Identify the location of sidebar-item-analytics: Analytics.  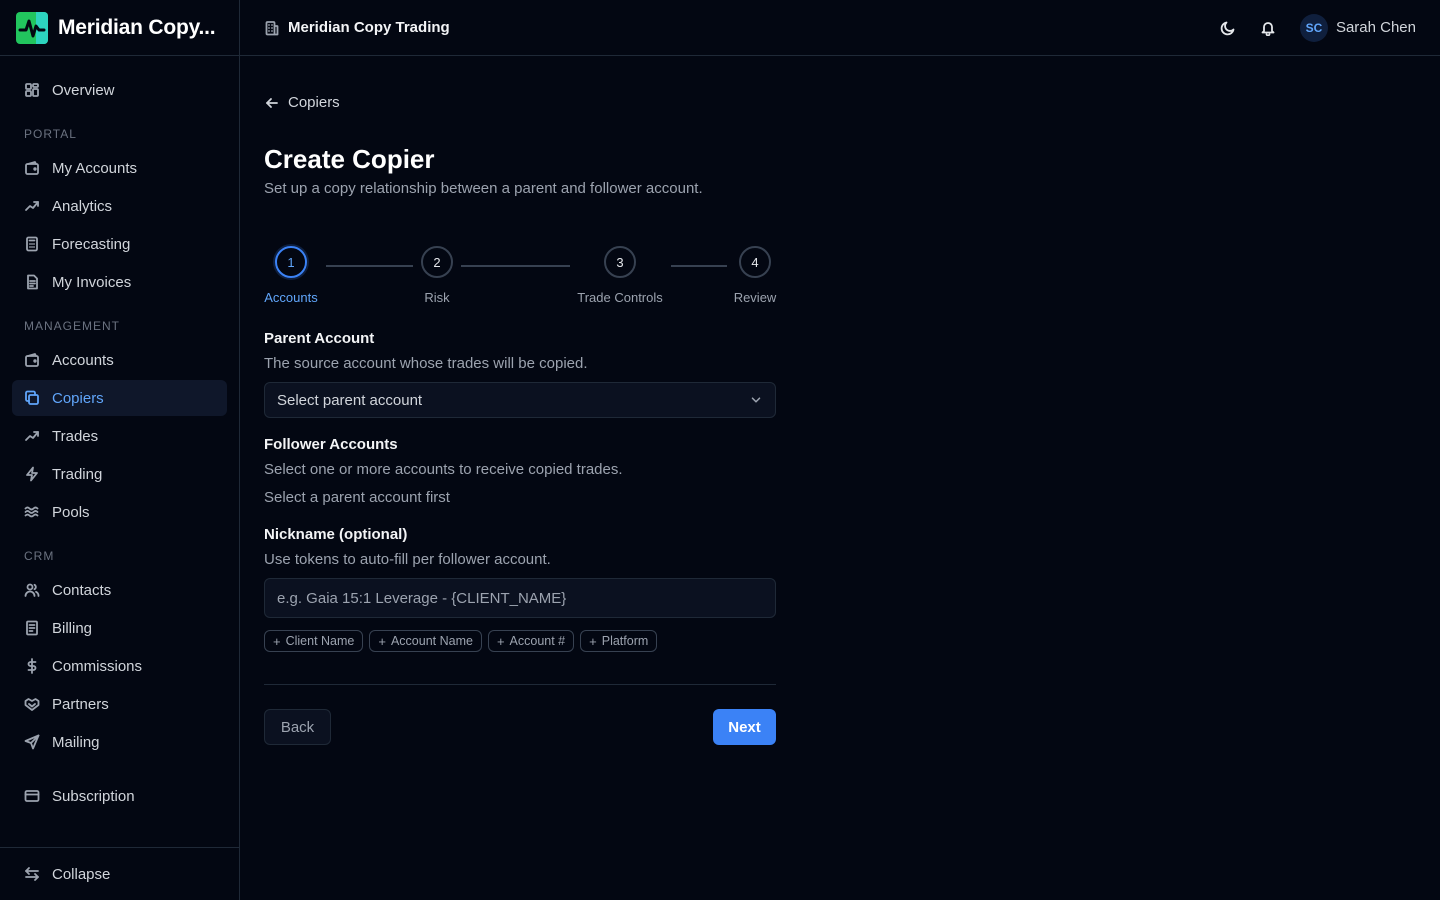
(119, 206).